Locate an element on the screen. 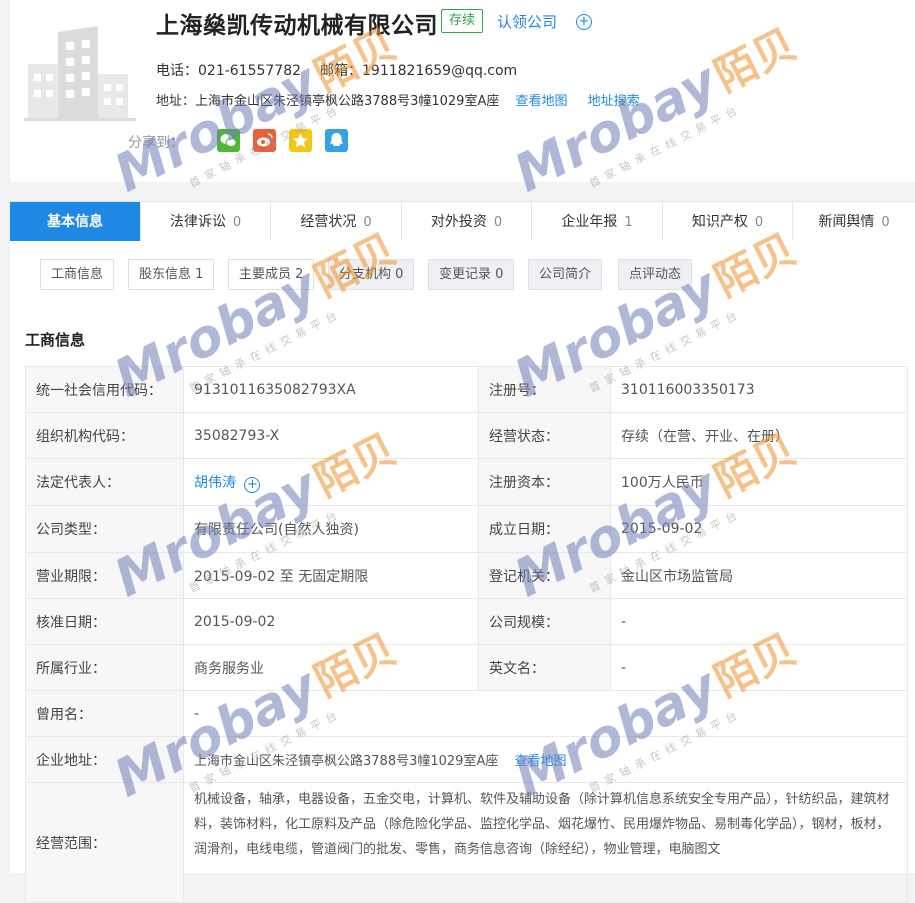 The image size is (915, 903). legal-rep-link: 胡伟涛 is located at coordinates (215, 483).